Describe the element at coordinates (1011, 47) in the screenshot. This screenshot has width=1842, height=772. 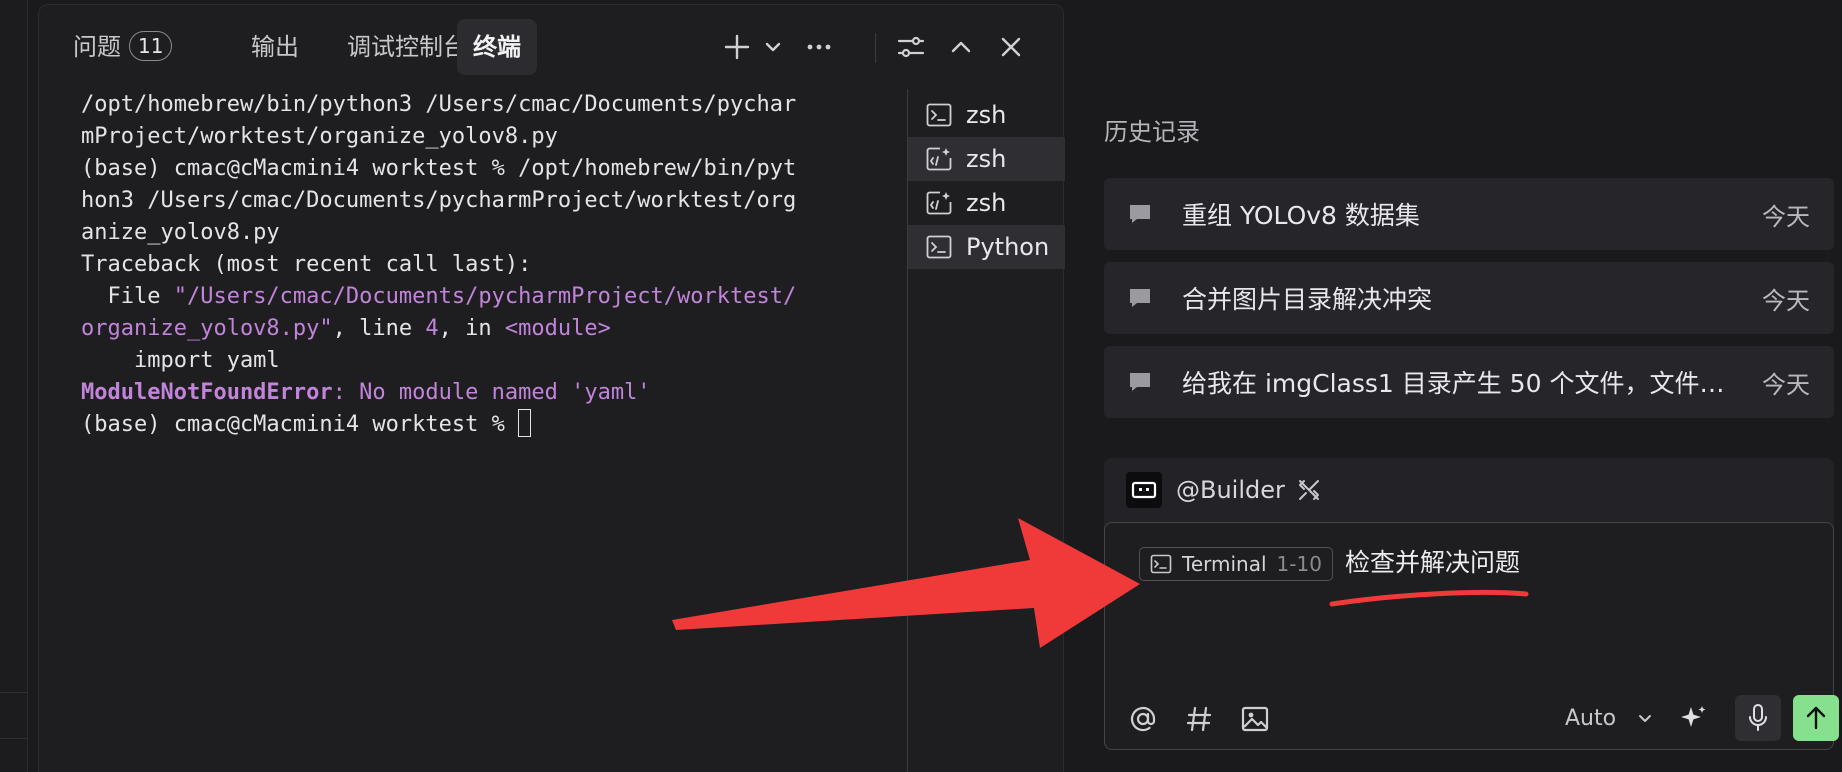
I see `close-icon` at that location.